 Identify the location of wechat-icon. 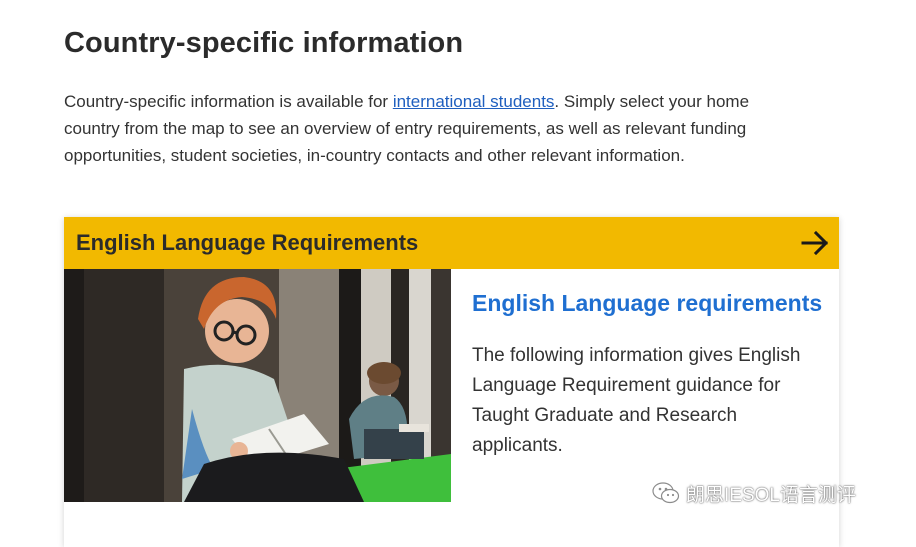
(666, 493).